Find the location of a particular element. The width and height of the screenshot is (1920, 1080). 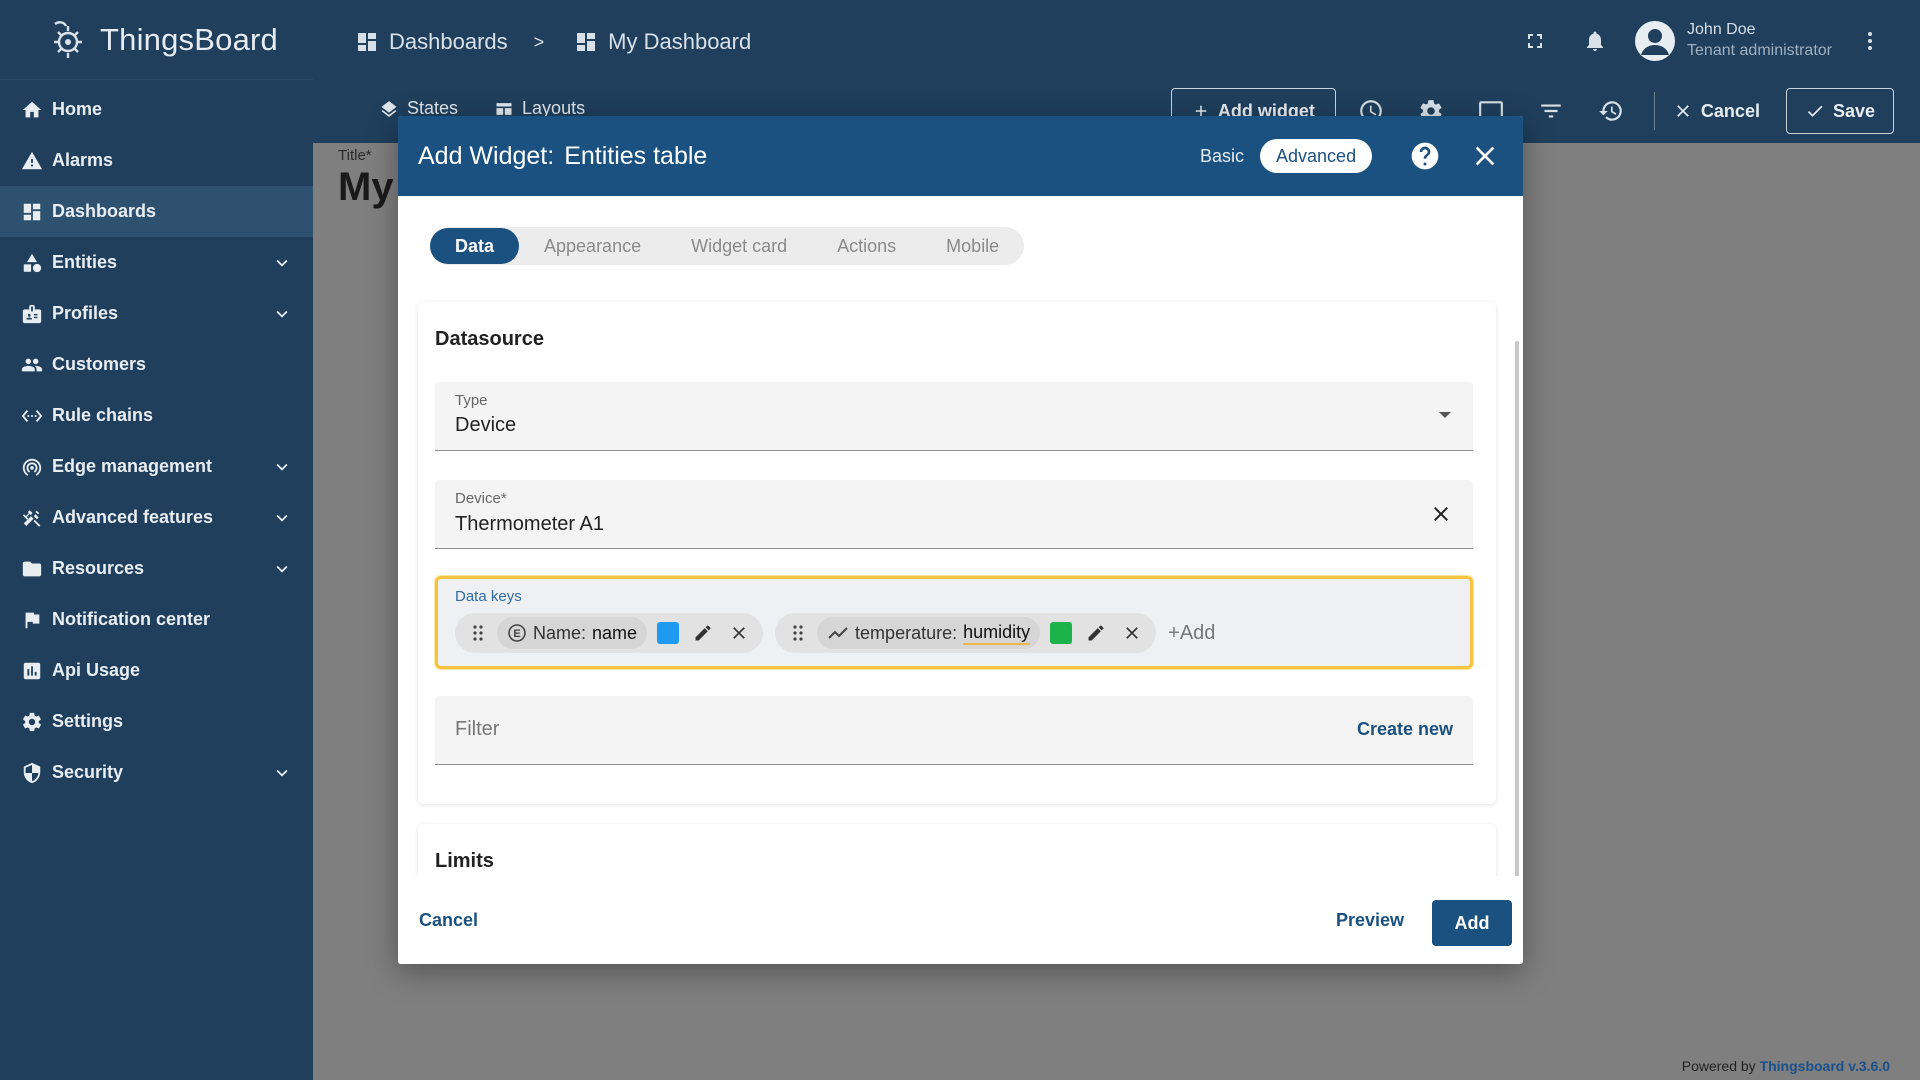

check-icon is located at coordinates (1815, 111).